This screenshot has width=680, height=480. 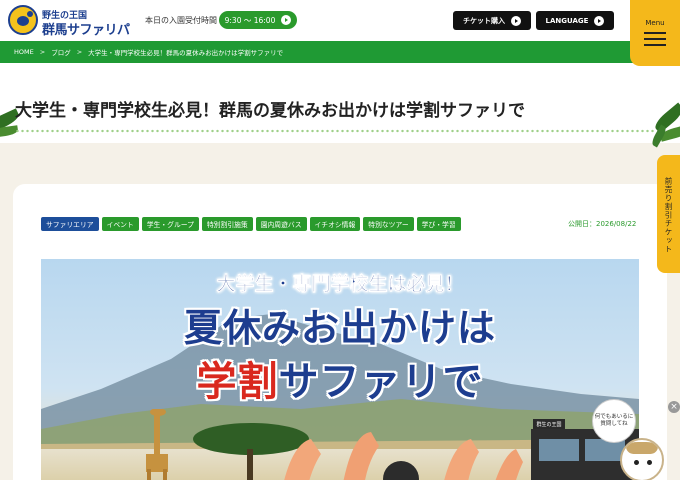 I want to click on ticket-purchase-button: チケット購入, so click(x=492, y=20).